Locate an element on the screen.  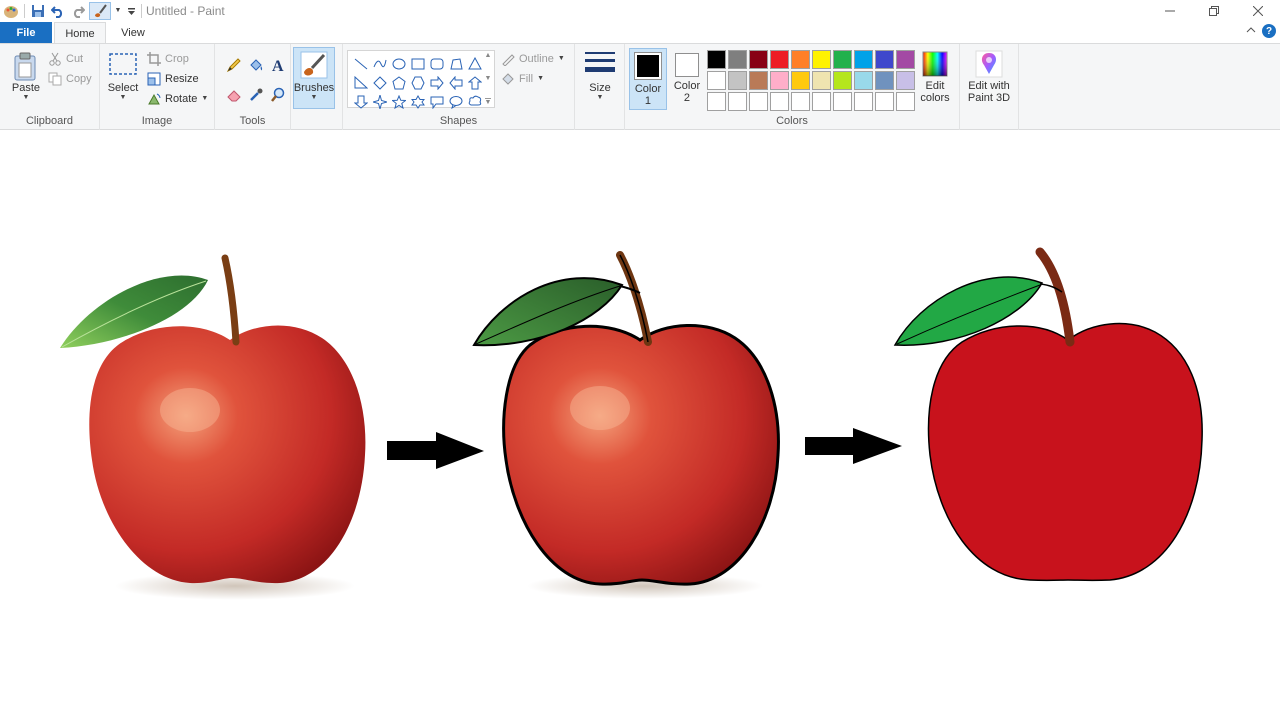
text-icon: A is located at coordinates (278, 65).